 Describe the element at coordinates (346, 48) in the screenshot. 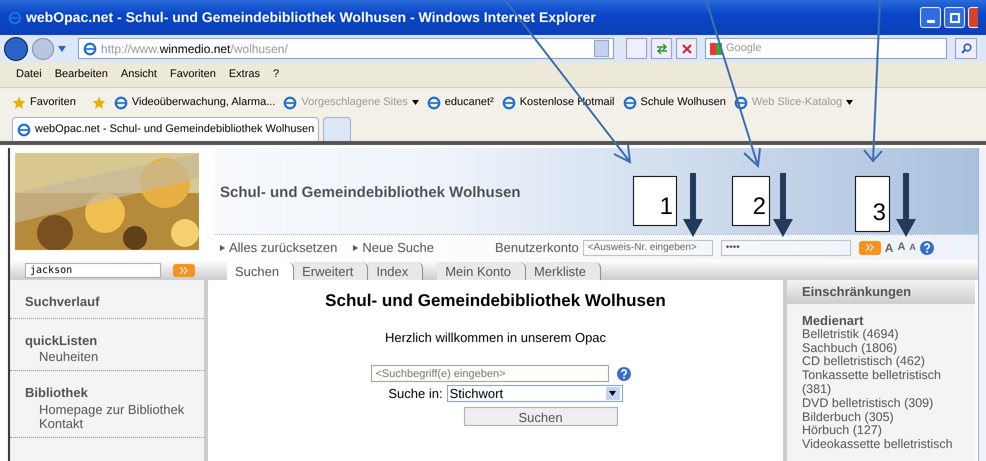

I see `address-field: http://www.winmedio.net/wolhusen/` at that location.